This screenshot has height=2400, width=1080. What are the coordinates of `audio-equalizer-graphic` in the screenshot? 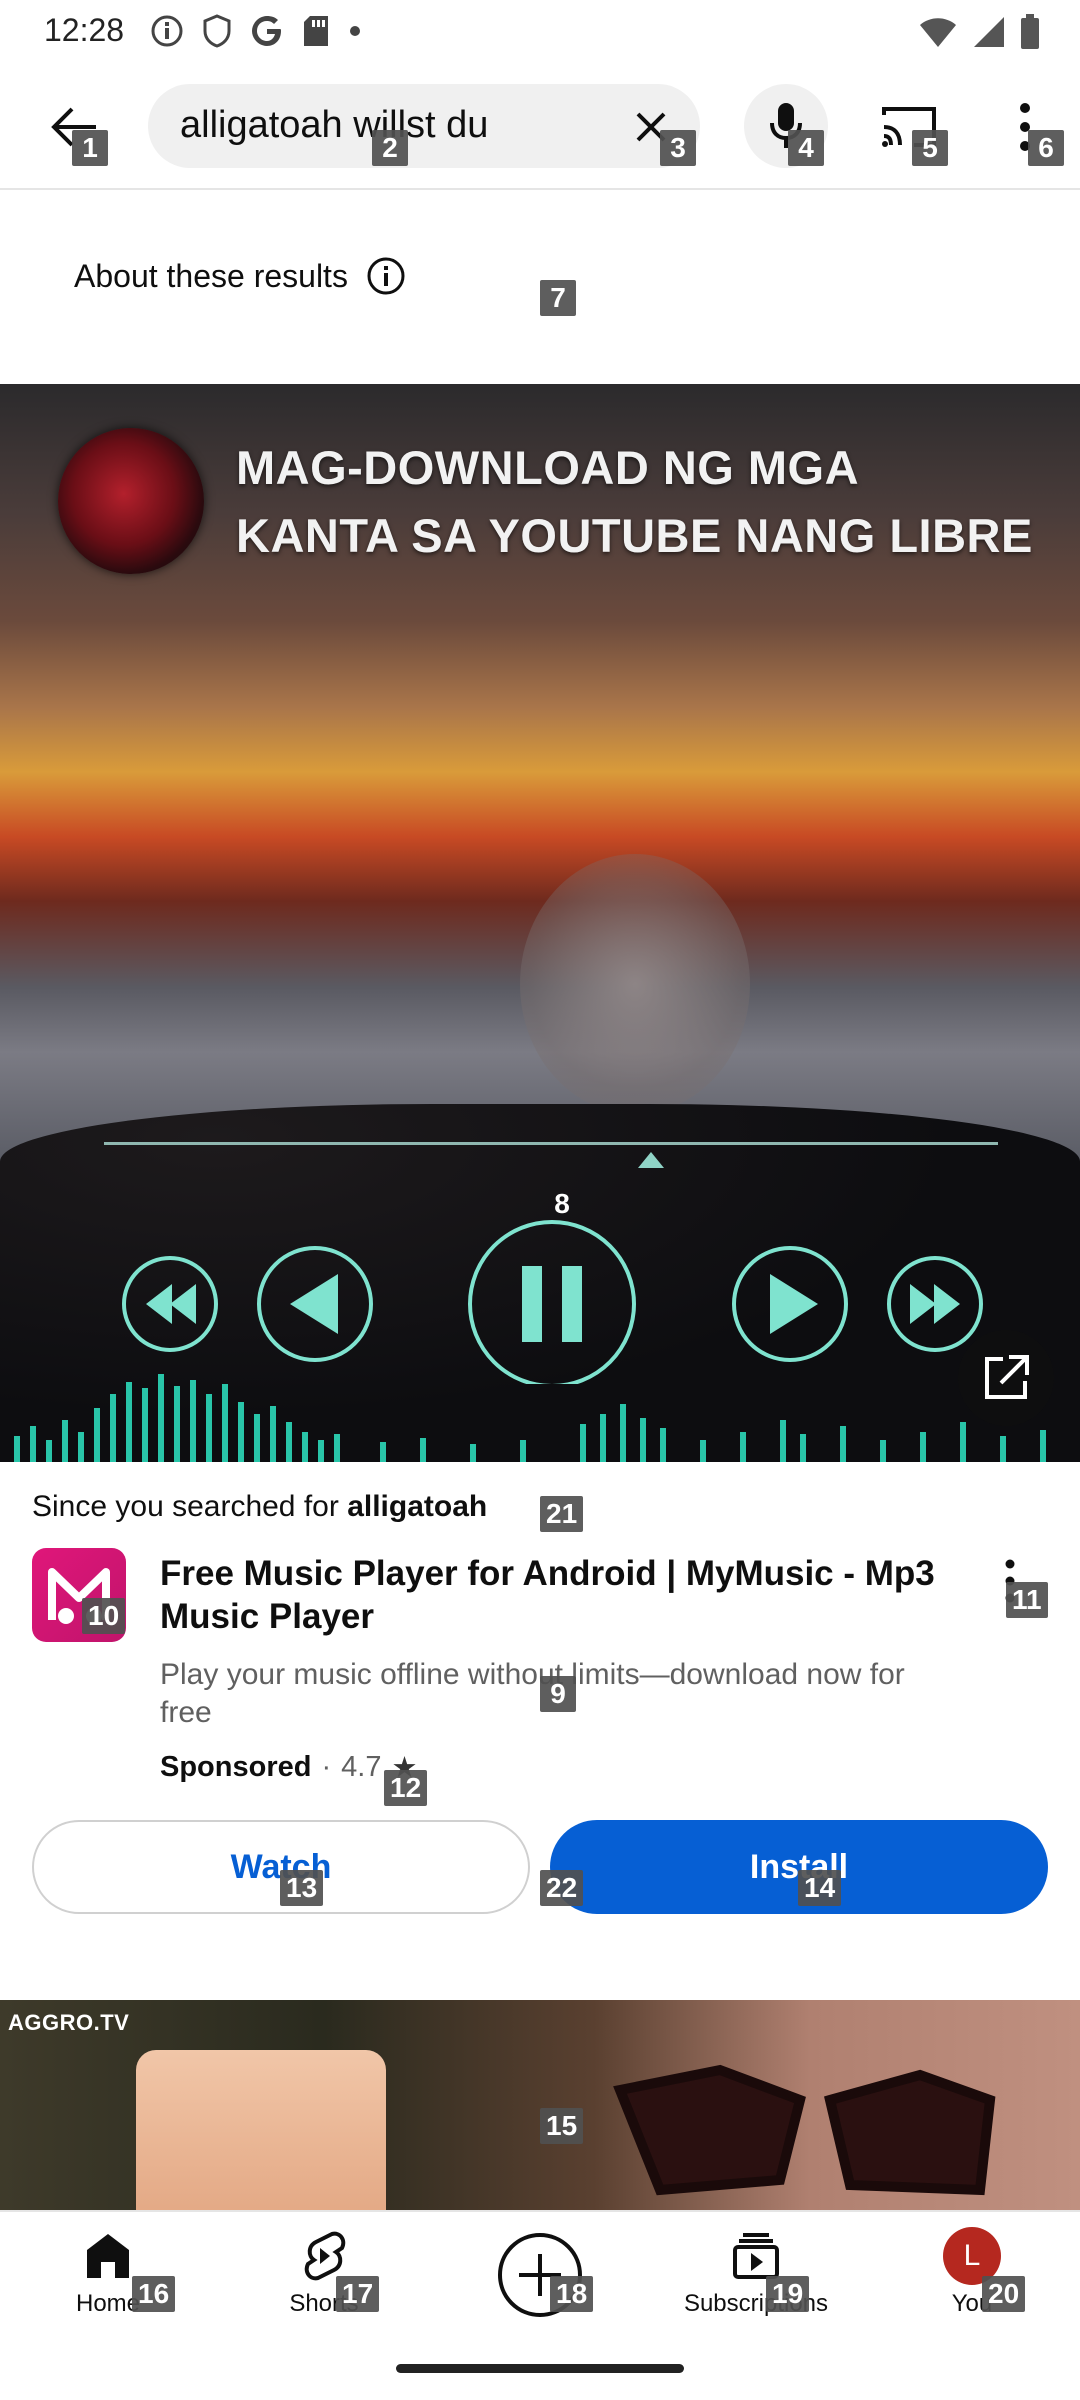 It's located at (530, 1418).